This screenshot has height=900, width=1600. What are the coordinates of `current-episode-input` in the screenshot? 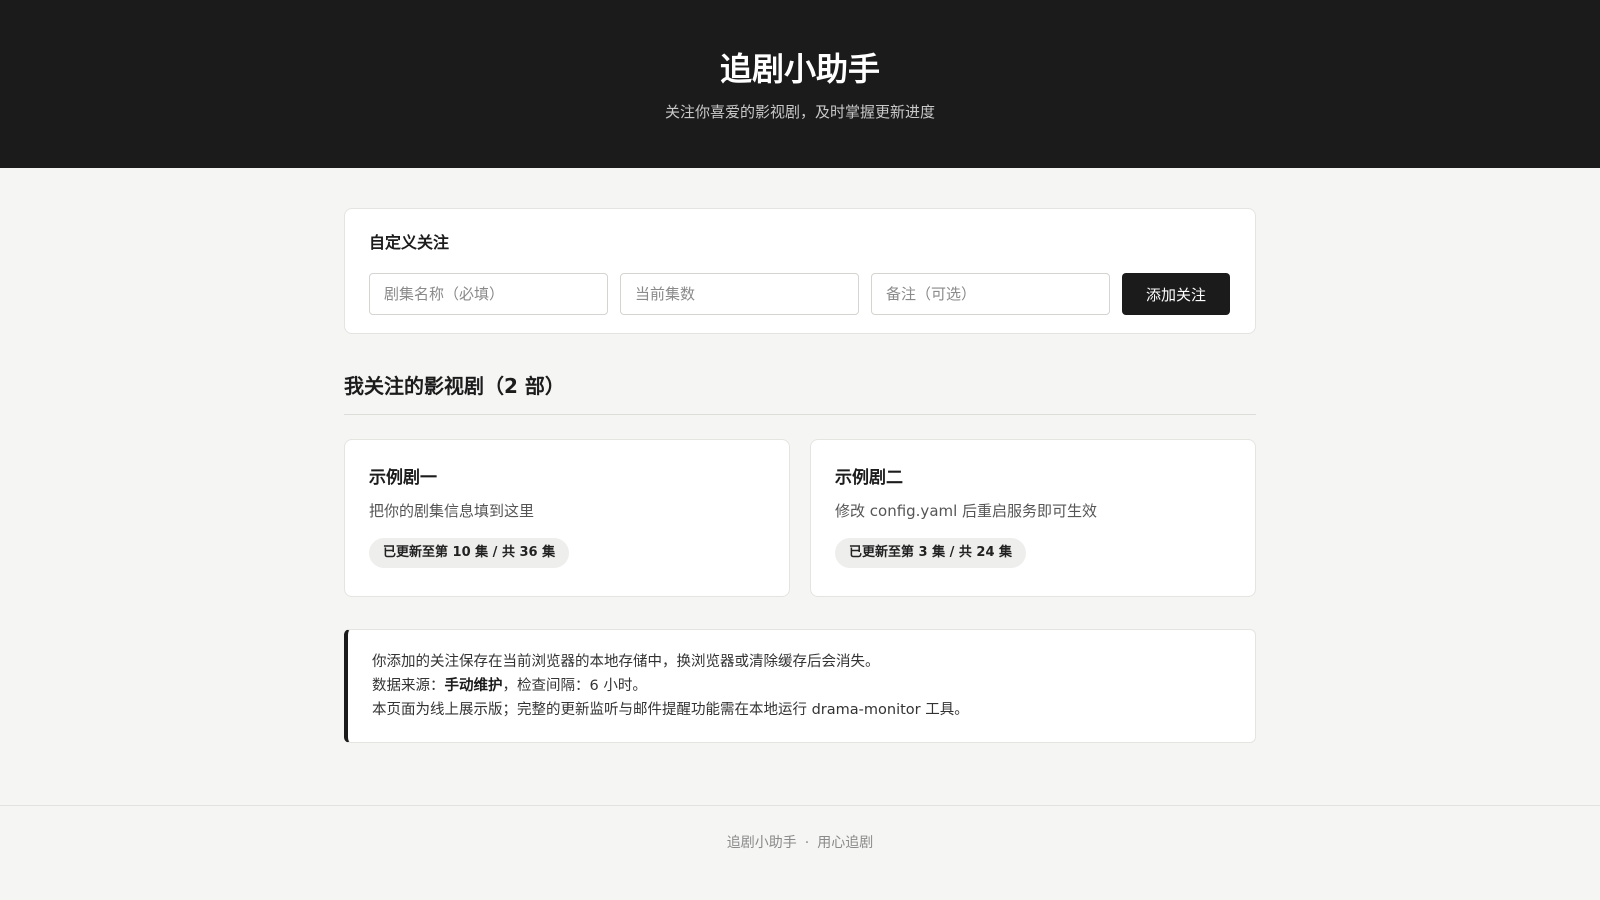 It's located at (739, 294).